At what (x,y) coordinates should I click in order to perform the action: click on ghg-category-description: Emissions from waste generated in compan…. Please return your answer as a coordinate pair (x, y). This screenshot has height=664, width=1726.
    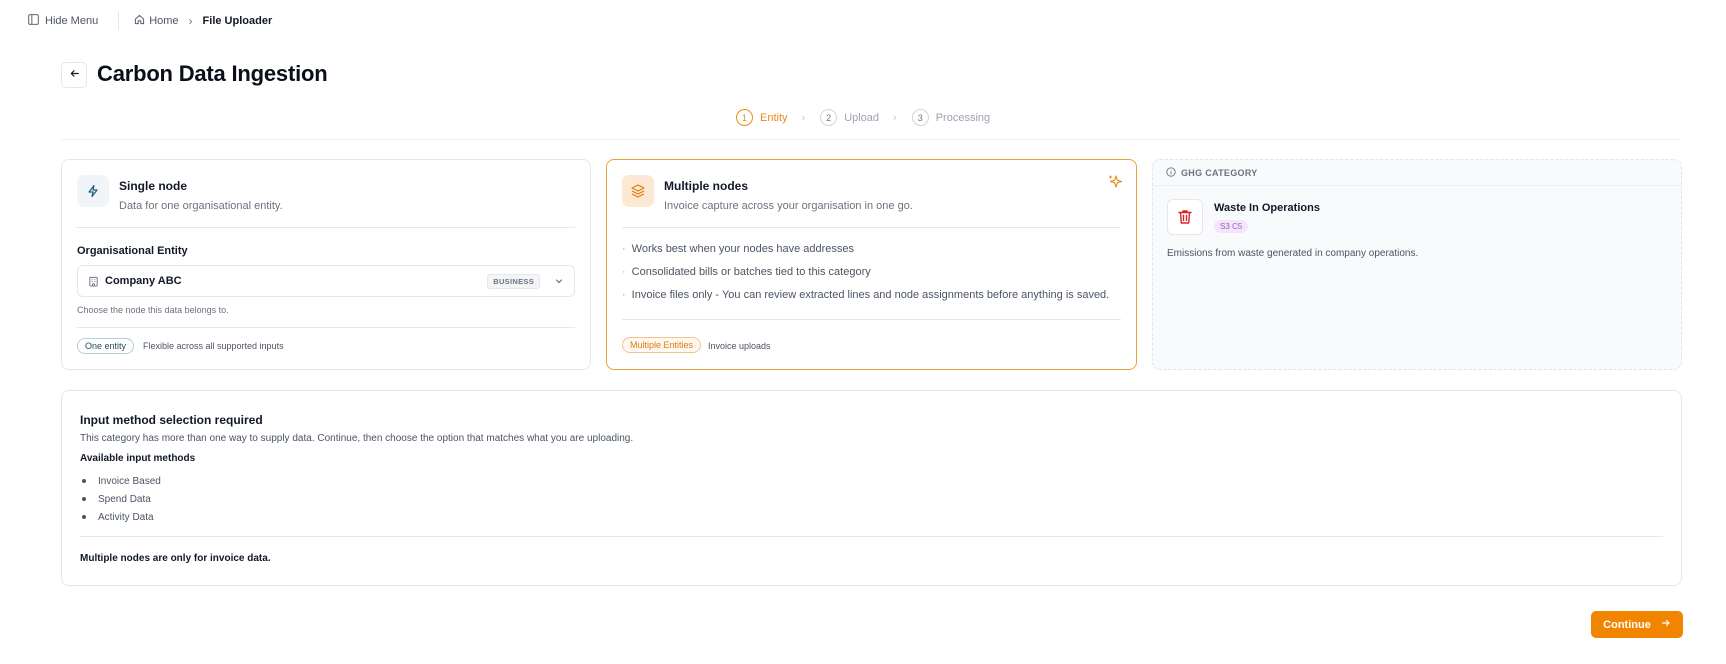
    Looking at the image, I should click on (1293, 253).